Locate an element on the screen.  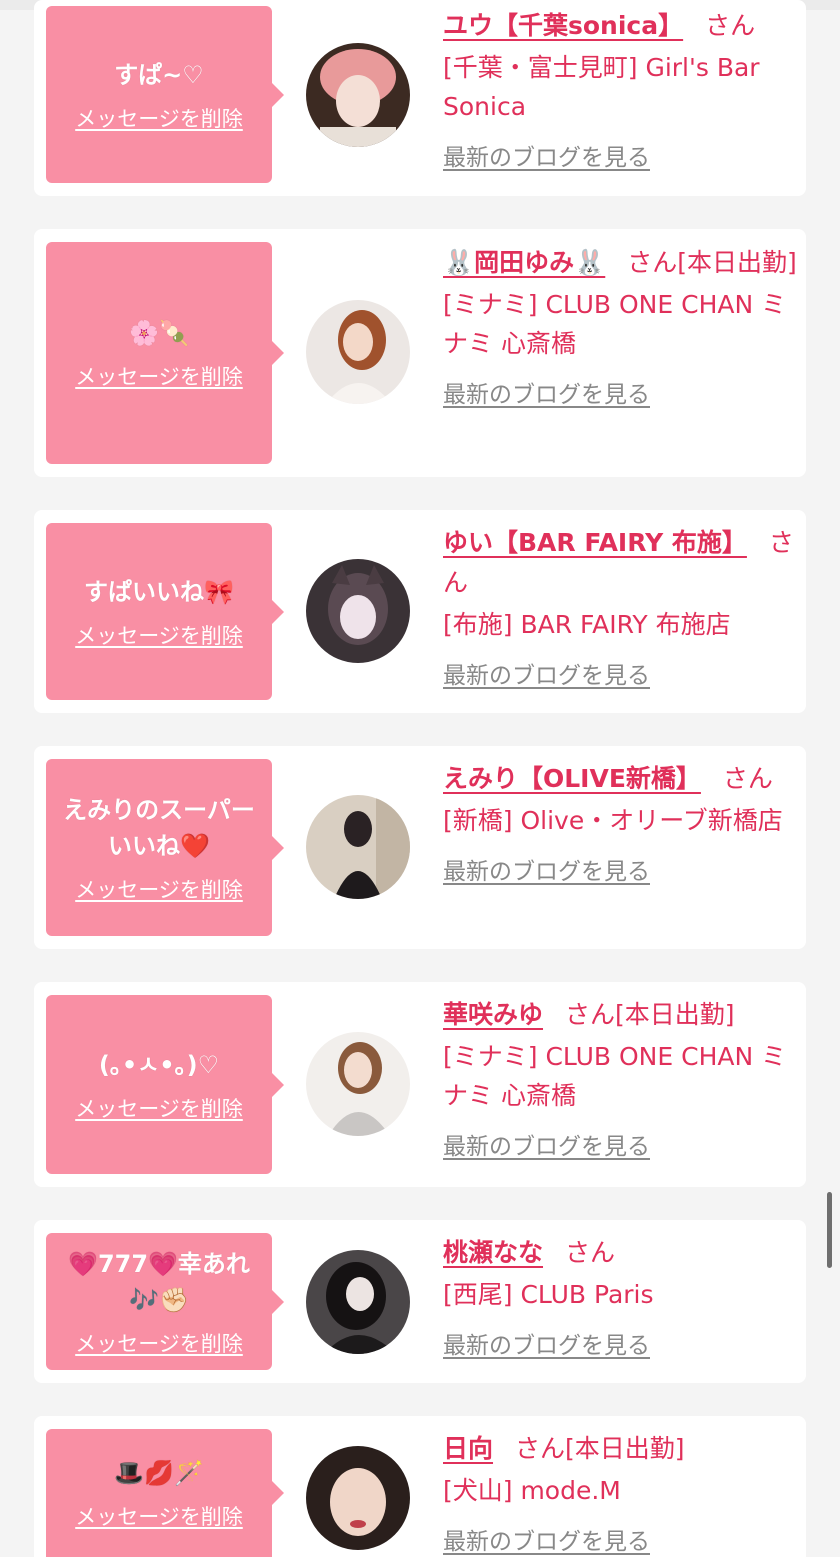
message-bubble: えみりのスーパーいいね❤️ メッセージを削除 is located at coordinates (165, 847).